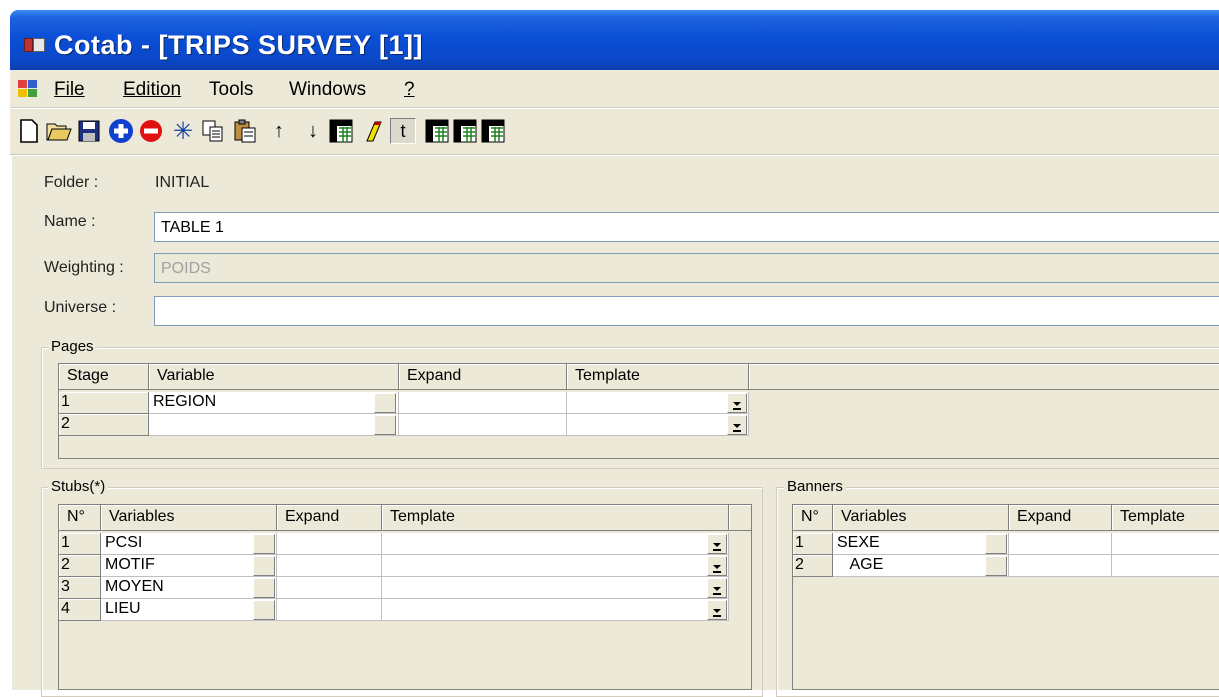  What do you see at coordinates (69, 90) in the screenshot?
I see `menu-file: File` at bounding box center [69, 90].